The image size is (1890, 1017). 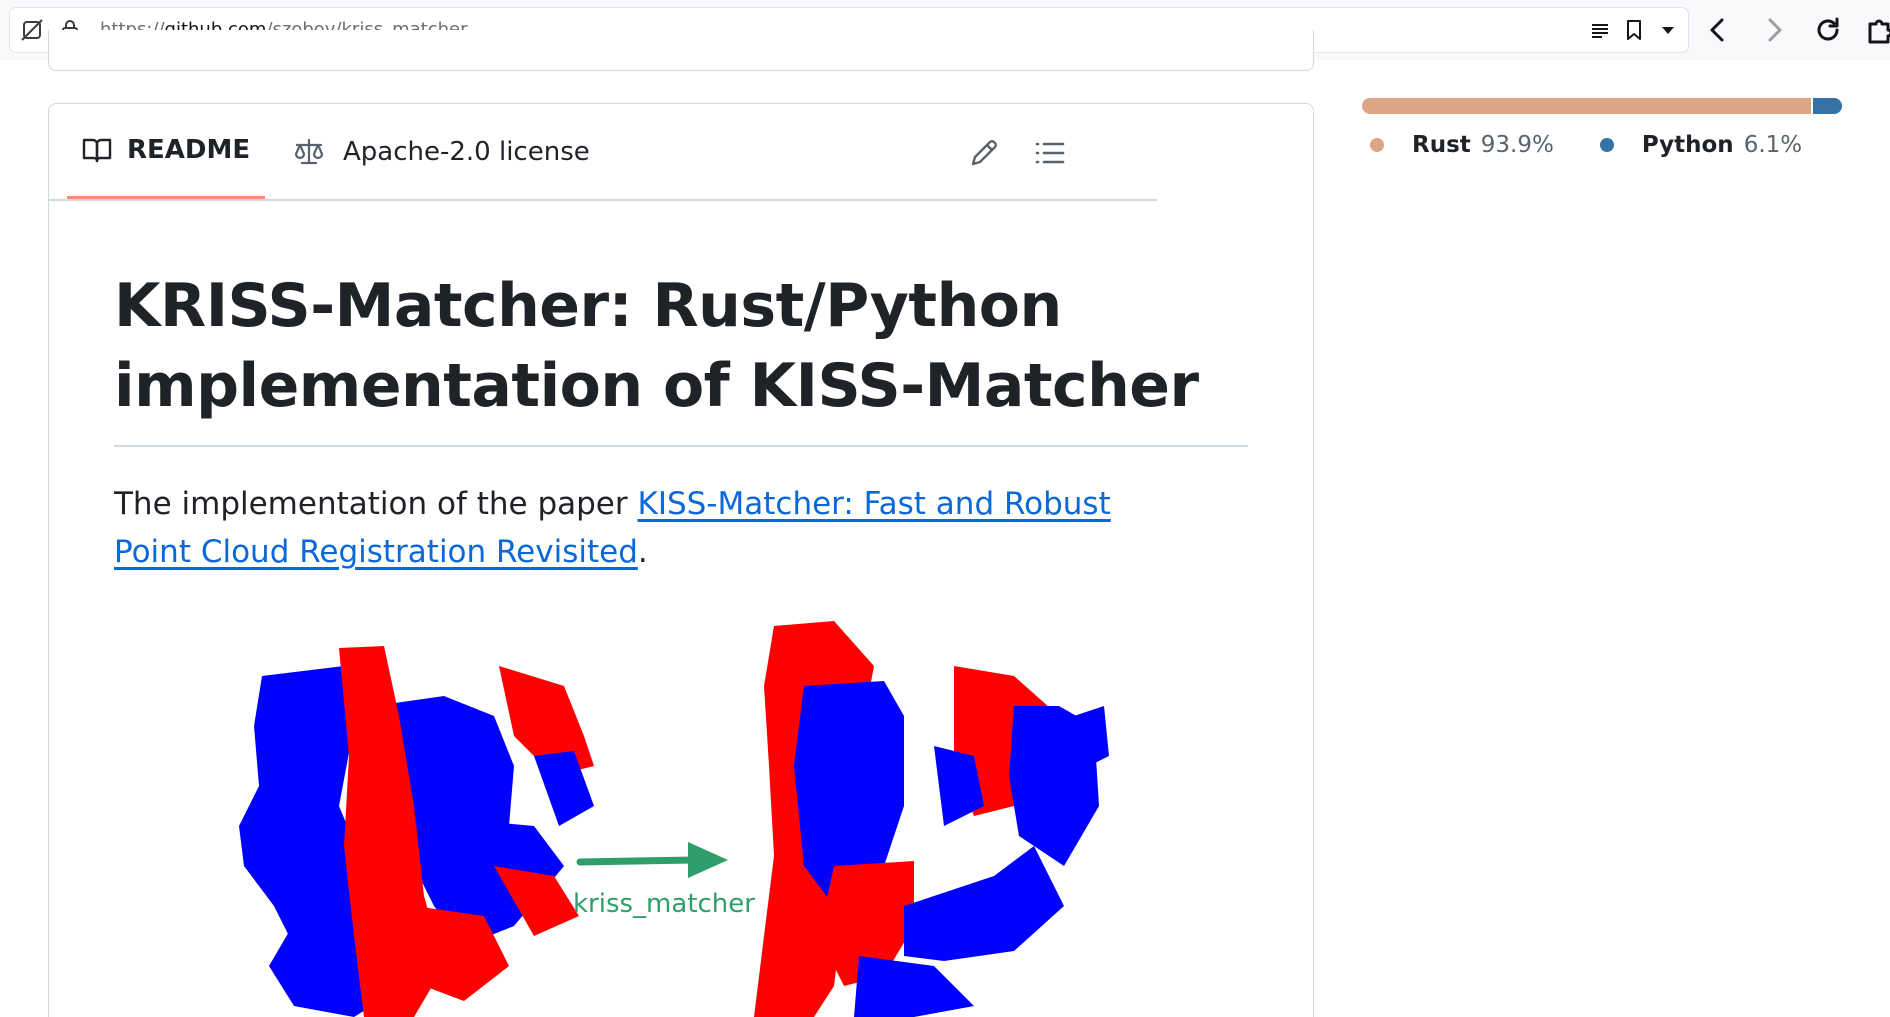 What do you see at coordinates (984, 153) in the screenshot?
I see `edit-pencil-icon` at bounding box center [984, 153].